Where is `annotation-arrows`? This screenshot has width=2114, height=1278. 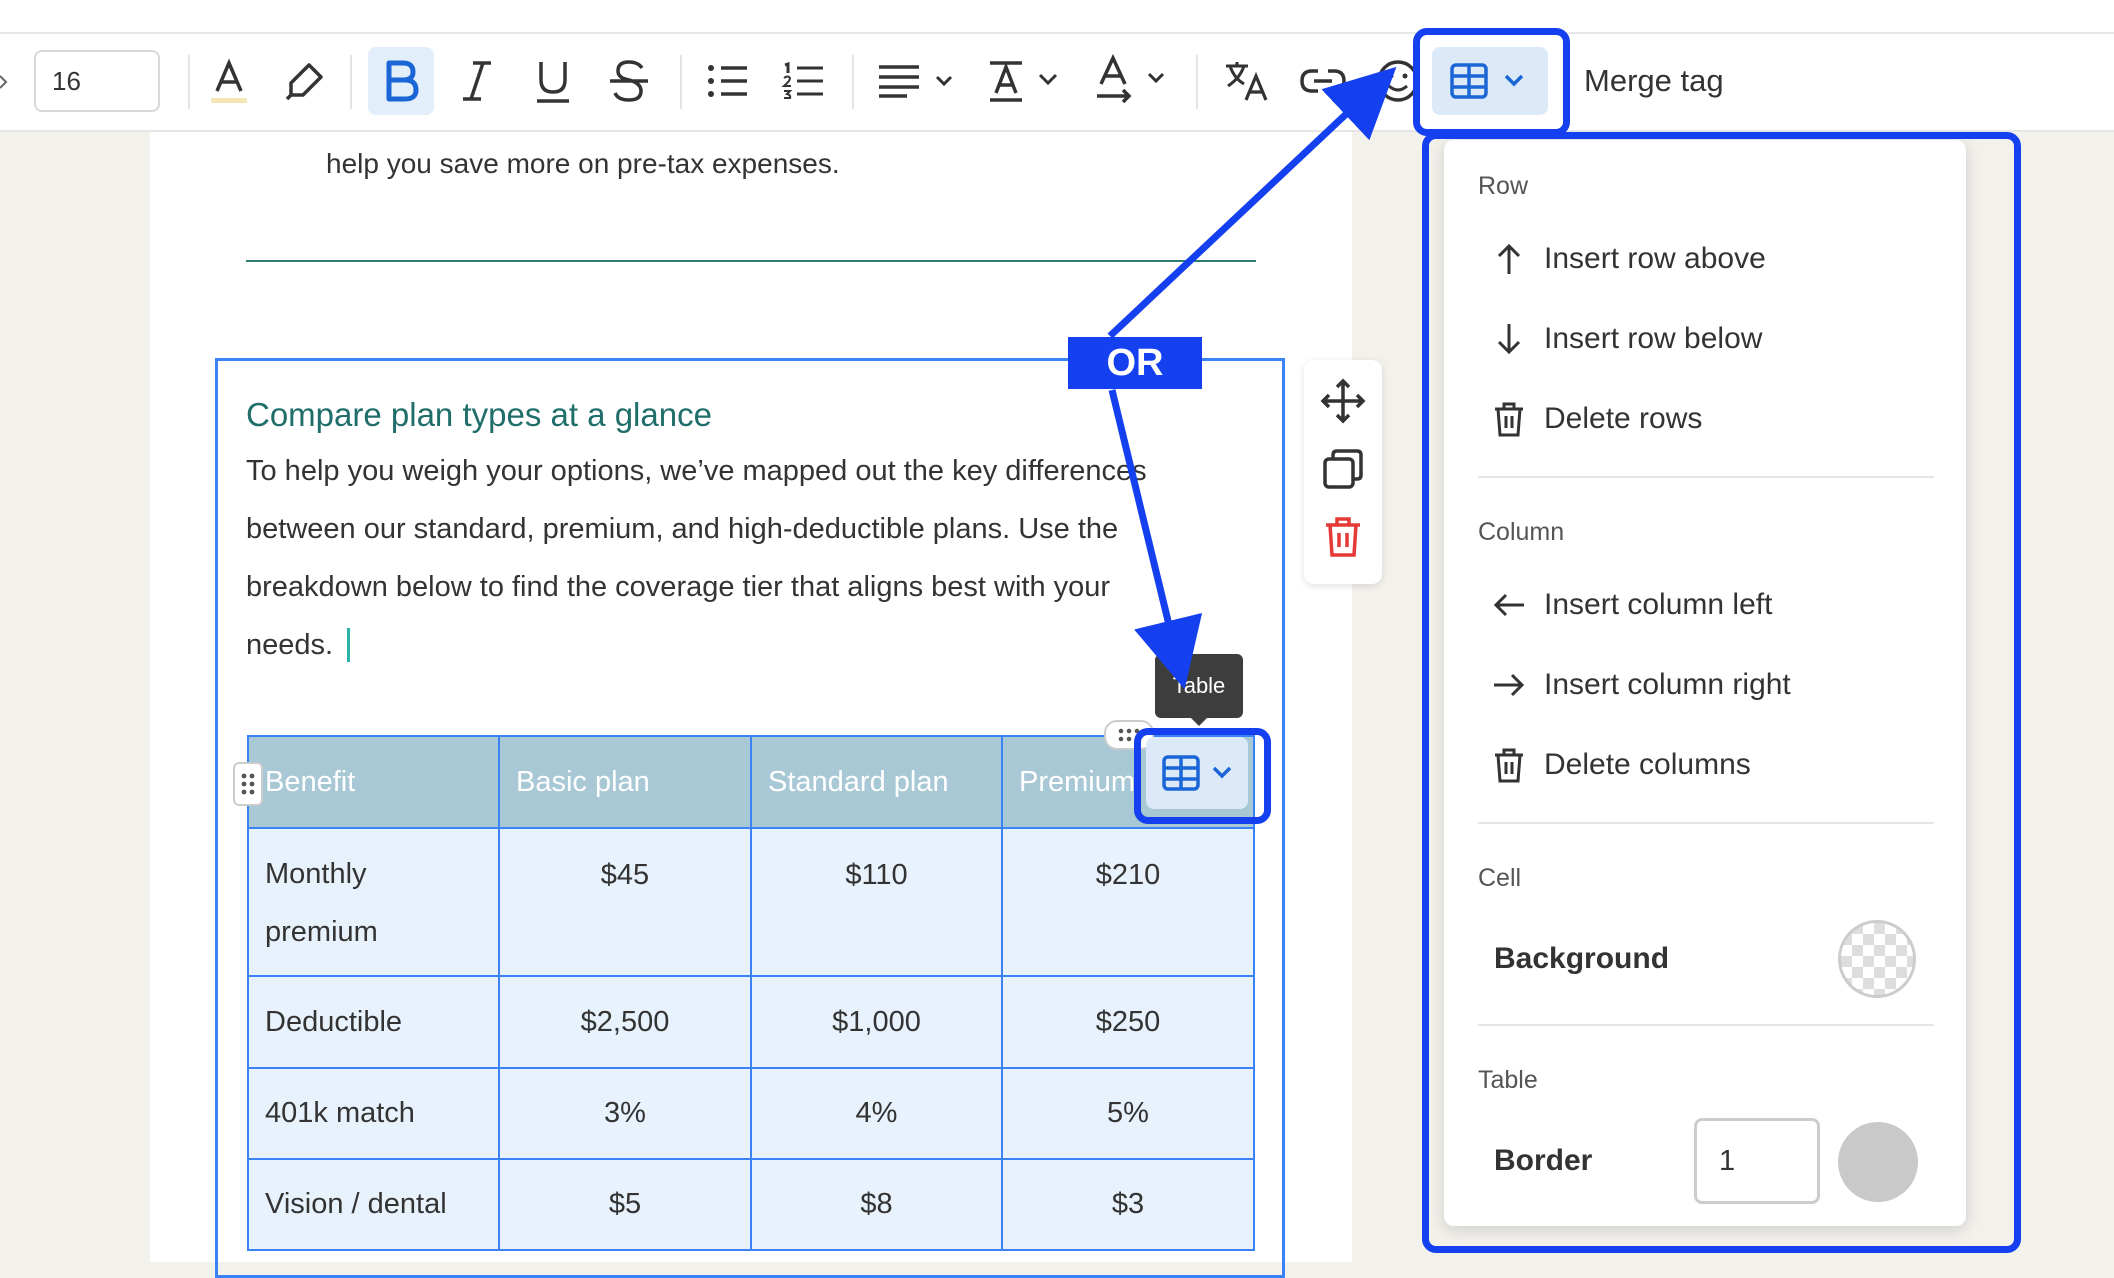 annotation-arrows is located at coordinates (1252, 378).